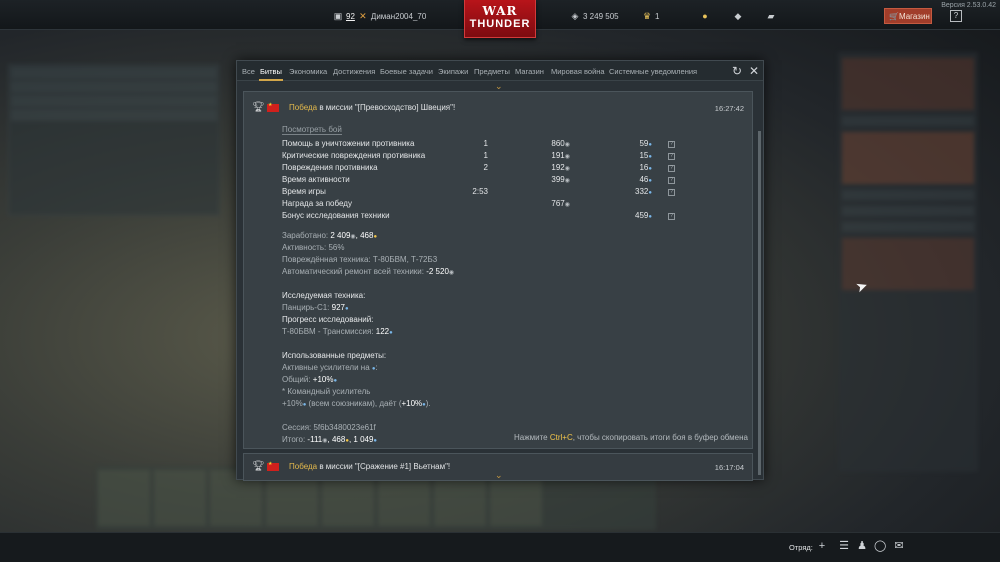 Image resolution: width=1000 pixels, height=562 pixels. What do you see at coordinates (114, 140) in the screenshot?
I see `hangar-left-panel` at bounding box center [114, 140].